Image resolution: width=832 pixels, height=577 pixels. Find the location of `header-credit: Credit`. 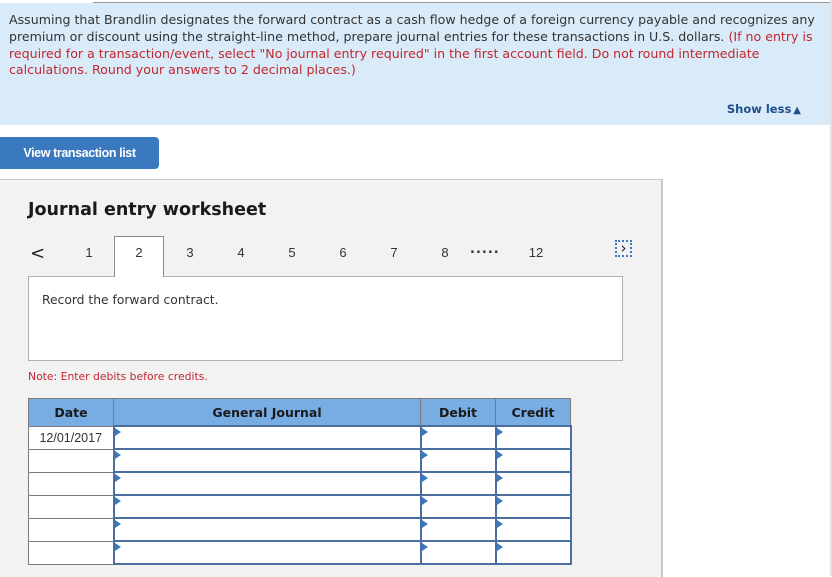

header-credit: Credit is located at coordinates (533, 412).